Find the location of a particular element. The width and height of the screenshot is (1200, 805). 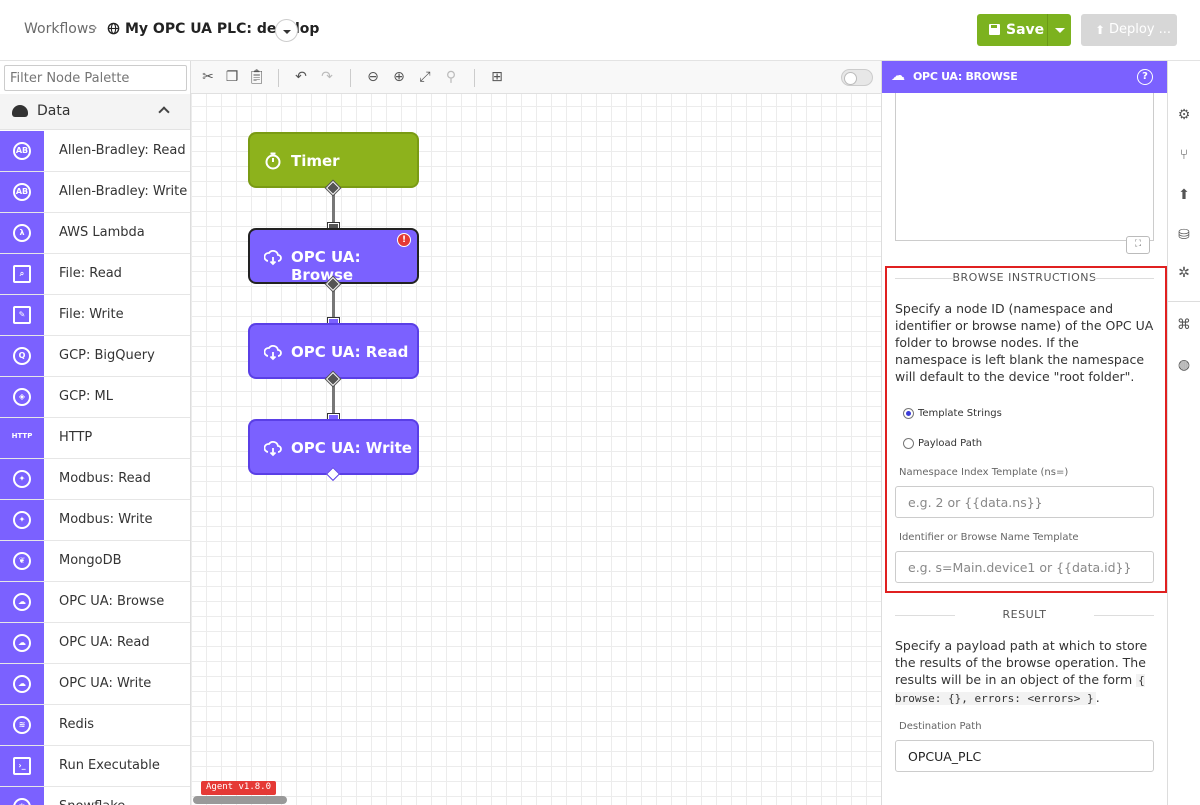

palette-item-label: GCP: ML is located at coordinates (86, 396).